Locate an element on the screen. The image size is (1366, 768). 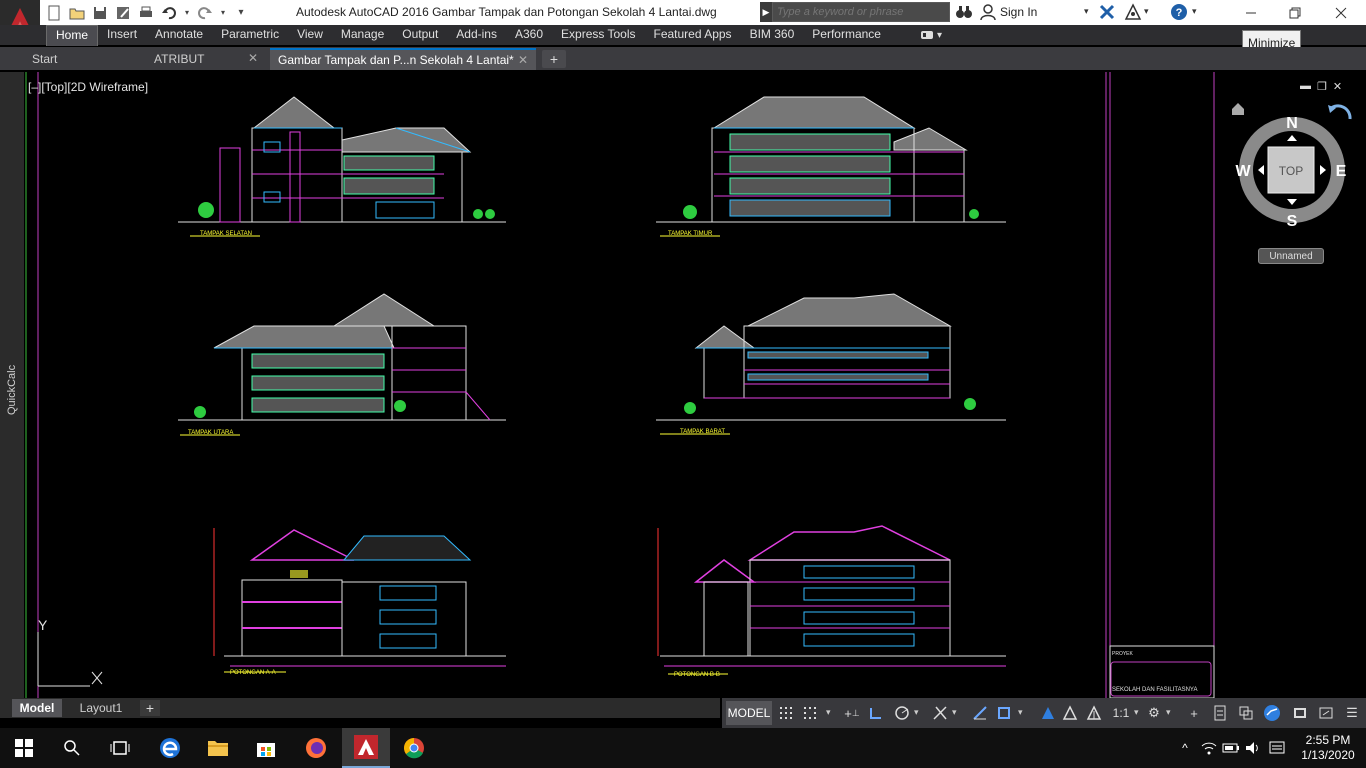
help-icon: ? is located at coordinates (1179, 12).